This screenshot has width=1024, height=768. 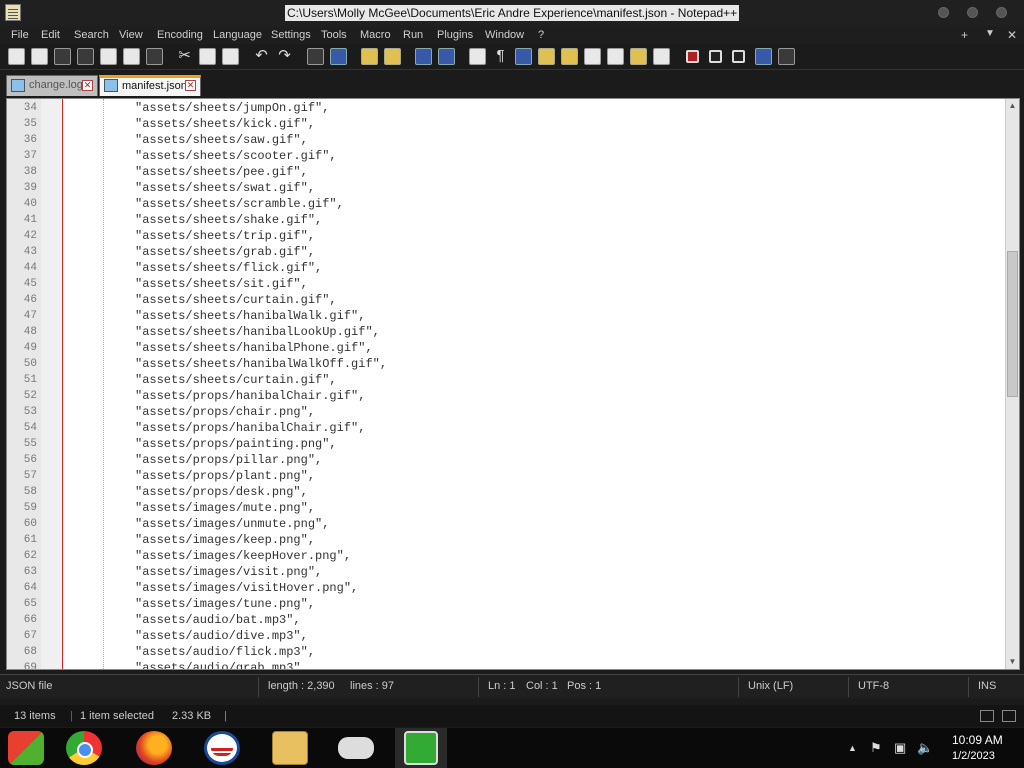 I want to click on stop-macro-icon, so click(x=715, y=56).